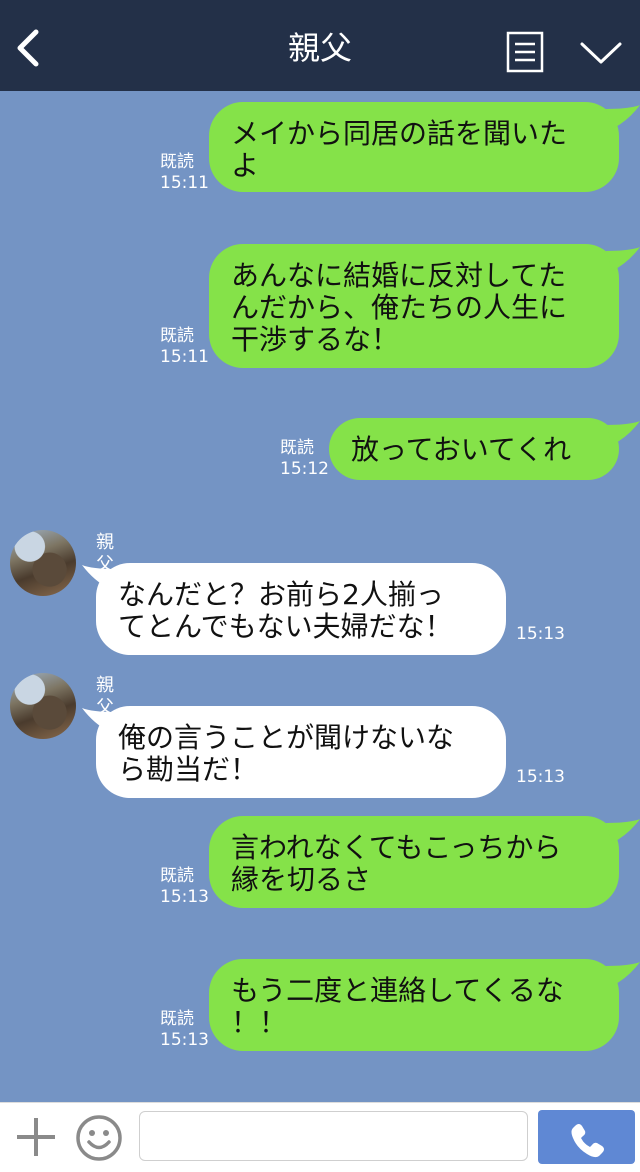 The height and width of the screenshot is (1172, 640). I want to click on message-bubble: 俺の言うことが聞けないな ら勘当だ！, so click(301, 752).